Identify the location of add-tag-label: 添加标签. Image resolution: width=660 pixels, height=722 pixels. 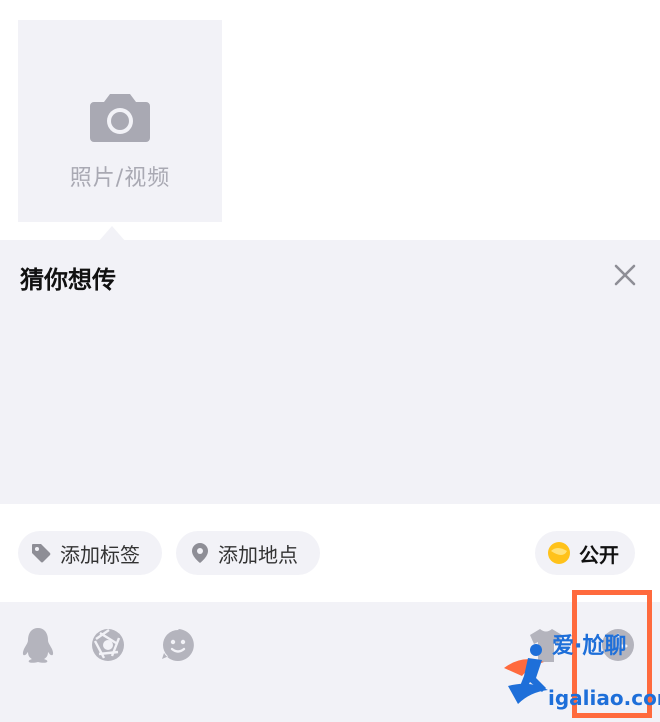
(100, 554).